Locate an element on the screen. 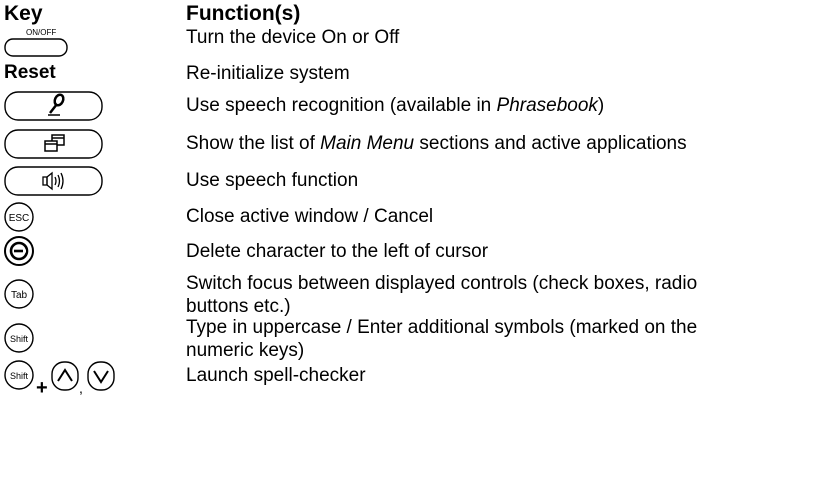  speech-function-key is located at coordinates (54, 182).